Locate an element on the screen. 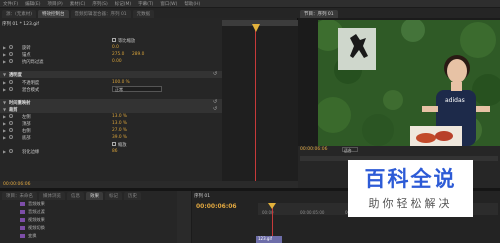 This screenshot has height=243, width=500. panel-tab: 节目：序列 01 is located at coordinates (319, 14).